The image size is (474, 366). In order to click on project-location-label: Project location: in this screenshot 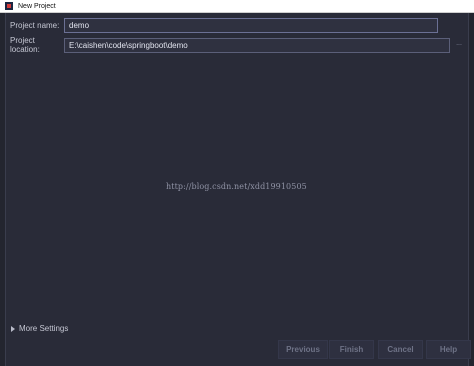, I will do `click(25, 45)`.